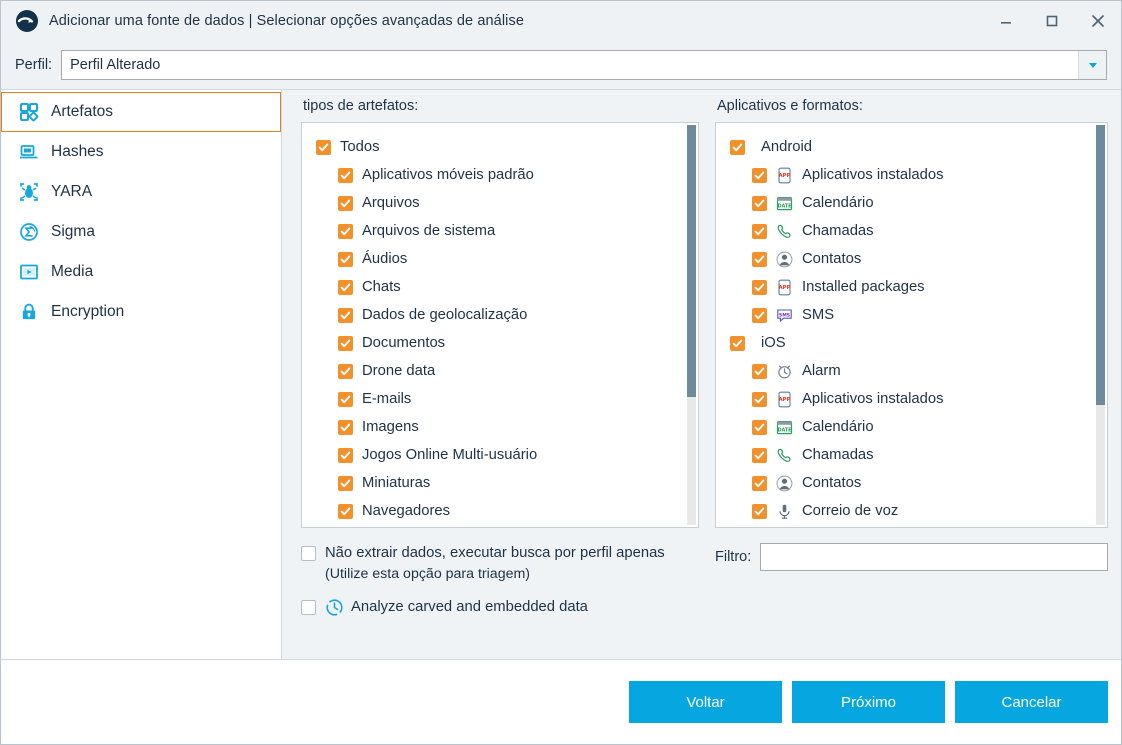 The width and height of the screenshot is (1122, 745). I want to click on minimize-button, so click(1006, 21).